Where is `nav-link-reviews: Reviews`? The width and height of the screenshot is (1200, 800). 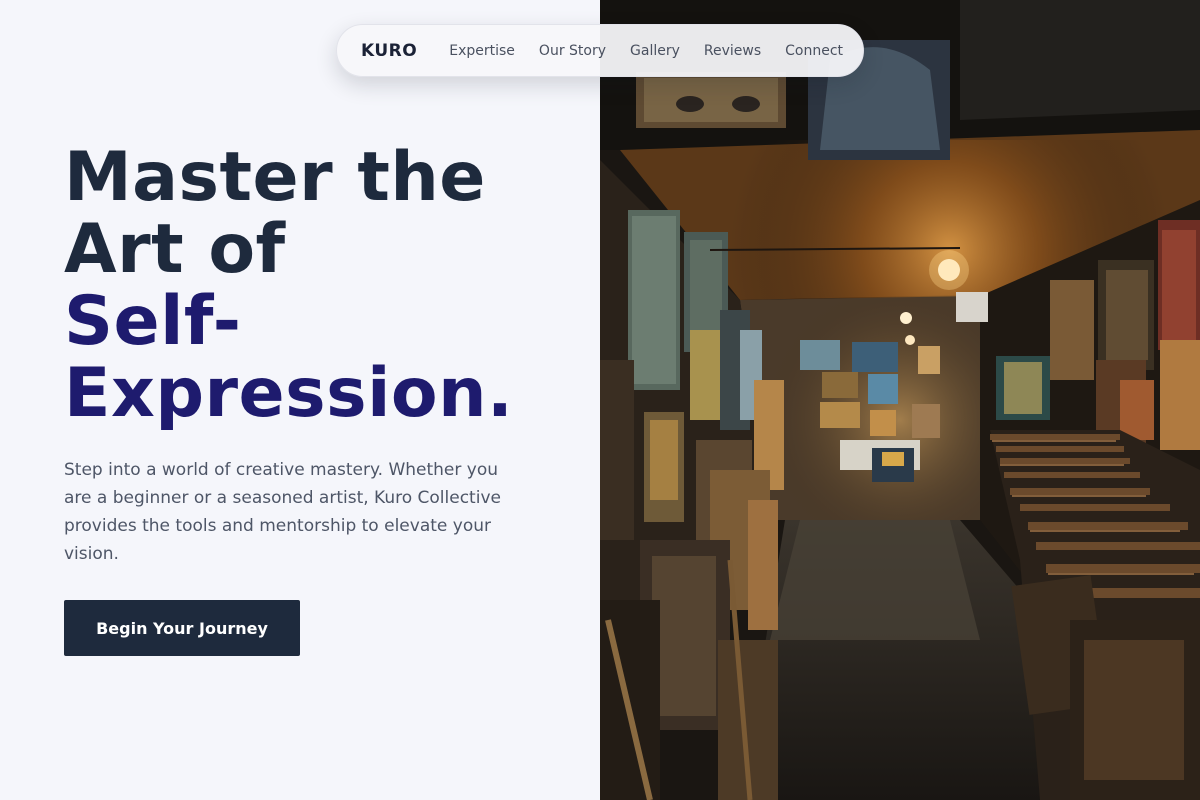
nav-link-reviews: Reviews is located at coordinates (732, 51).